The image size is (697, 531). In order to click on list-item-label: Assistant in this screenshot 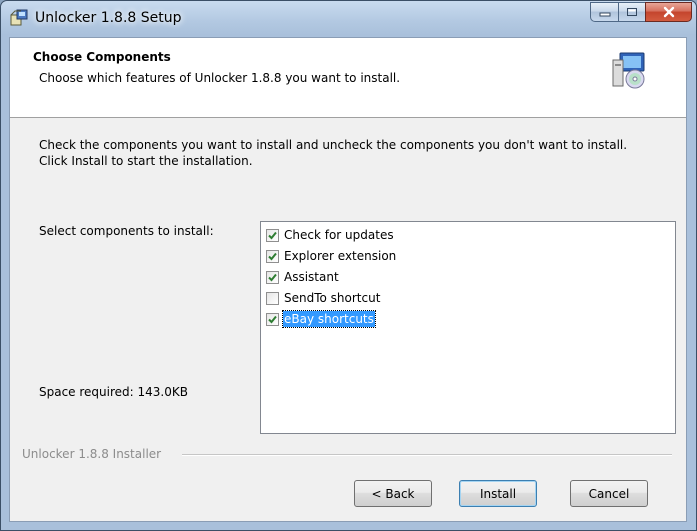, I will do `click(311, 277)`.